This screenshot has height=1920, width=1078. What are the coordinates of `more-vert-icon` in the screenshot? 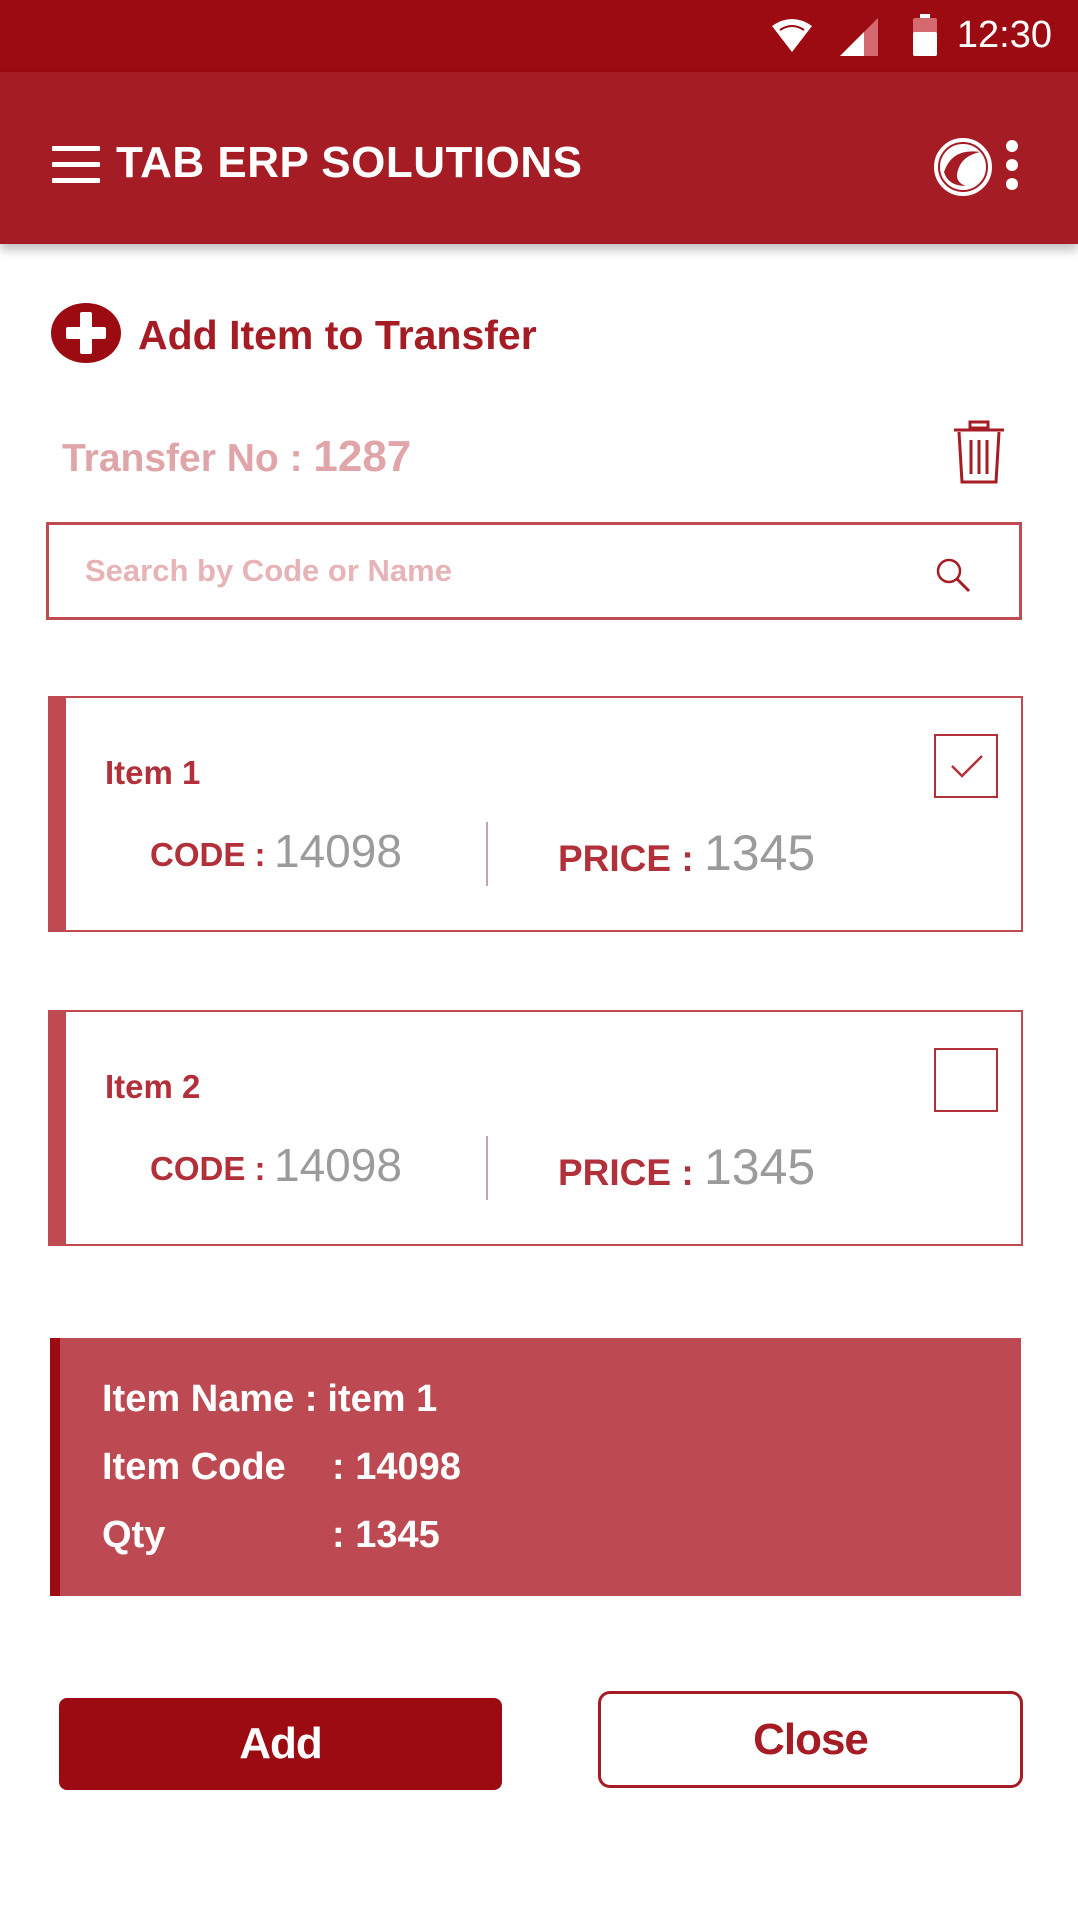 It's located at (1012, 168).